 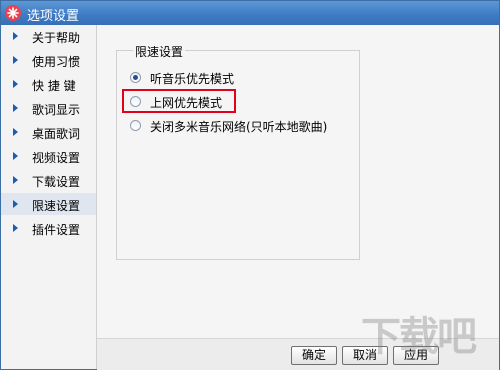 I want to click on sidebar-item-about-help: 关于帮助, so click(x=48, y=36).